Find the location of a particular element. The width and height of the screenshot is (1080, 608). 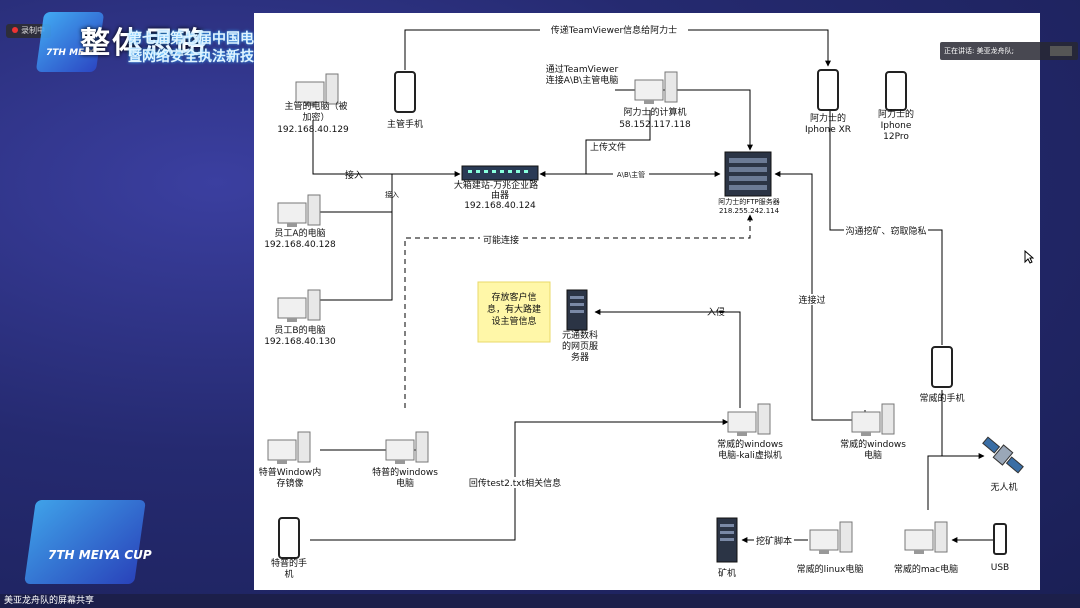

note-client-info: 存放客户信 息，有大路建 设主管信息 is located at coordinates (514, 312).